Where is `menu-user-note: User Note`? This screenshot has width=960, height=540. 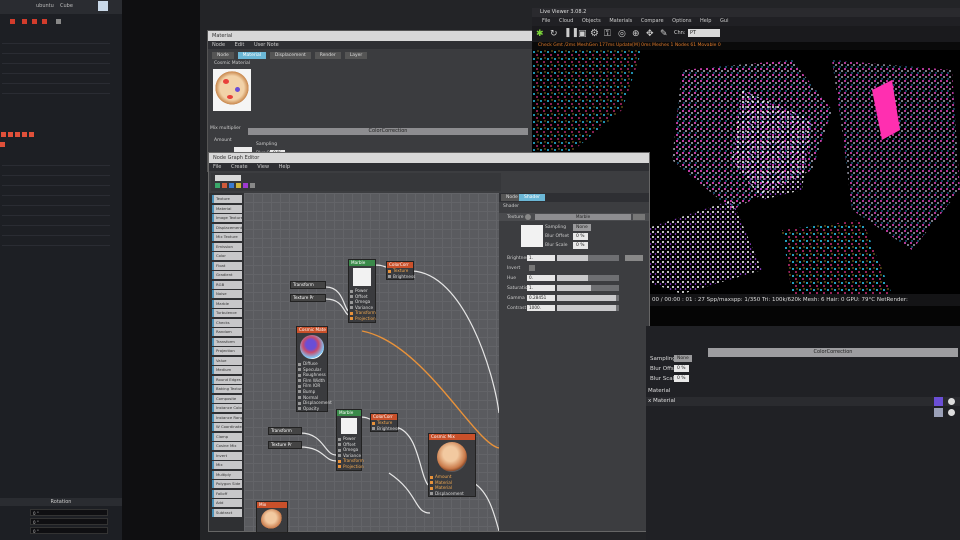 menu-user-note: User Note is located at coordinates (266, 45).